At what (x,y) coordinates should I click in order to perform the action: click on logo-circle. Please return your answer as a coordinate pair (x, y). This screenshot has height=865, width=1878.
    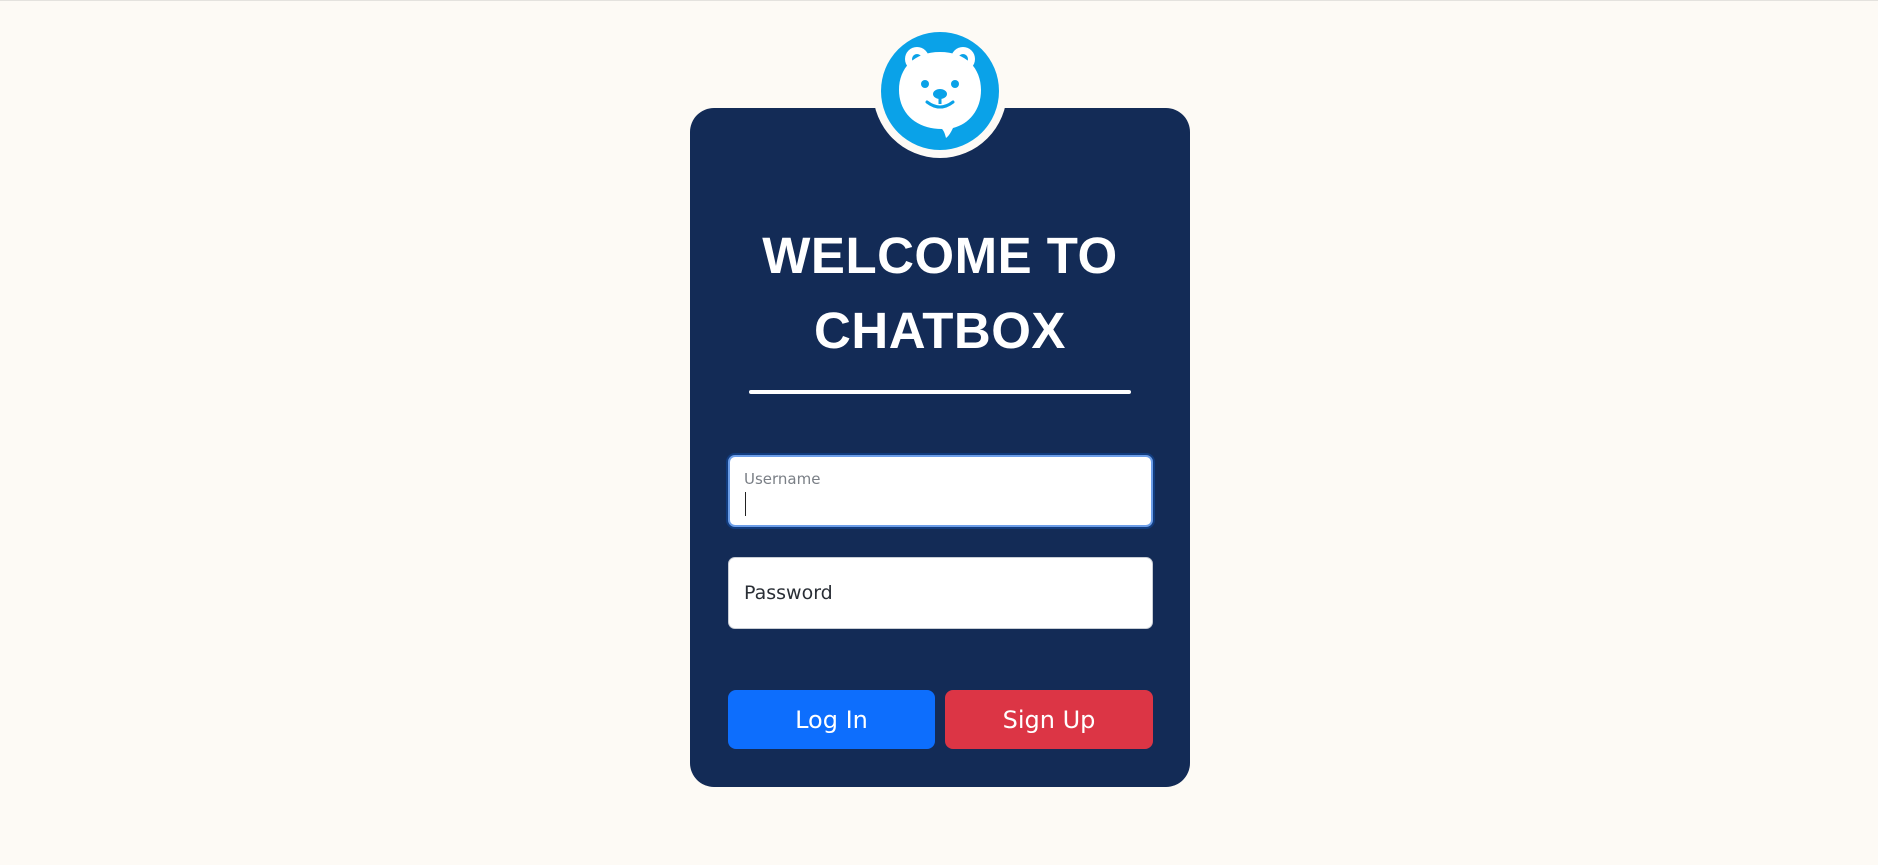
    Looking at the image, I should click on (940, 91).